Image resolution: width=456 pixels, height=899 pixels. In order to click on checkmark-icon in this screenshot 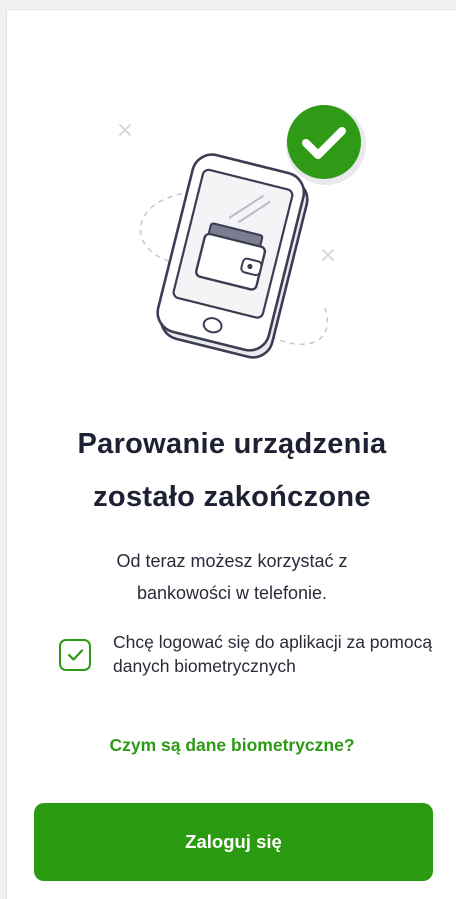, I will do `click(75, 655)`.